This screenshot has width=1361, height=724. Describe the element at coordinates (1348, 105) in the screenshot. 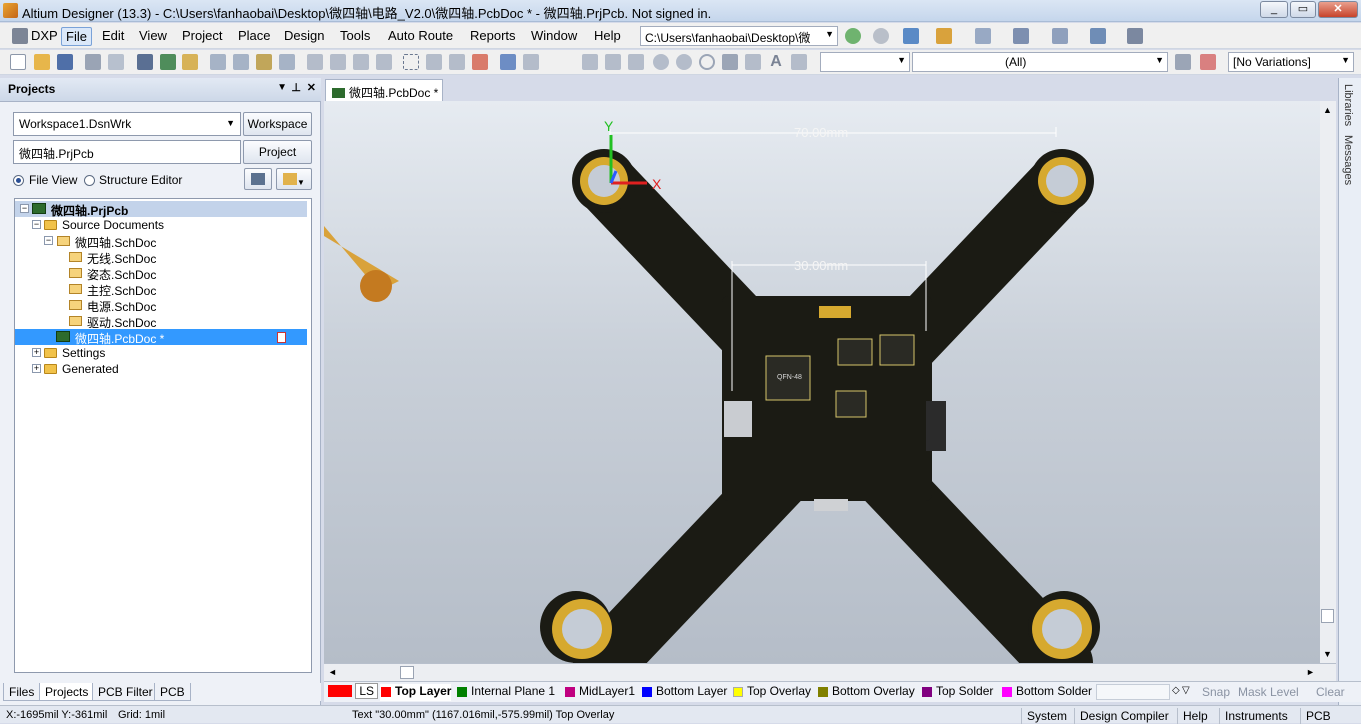

I see `libraries-tab: Libraries` at that location.